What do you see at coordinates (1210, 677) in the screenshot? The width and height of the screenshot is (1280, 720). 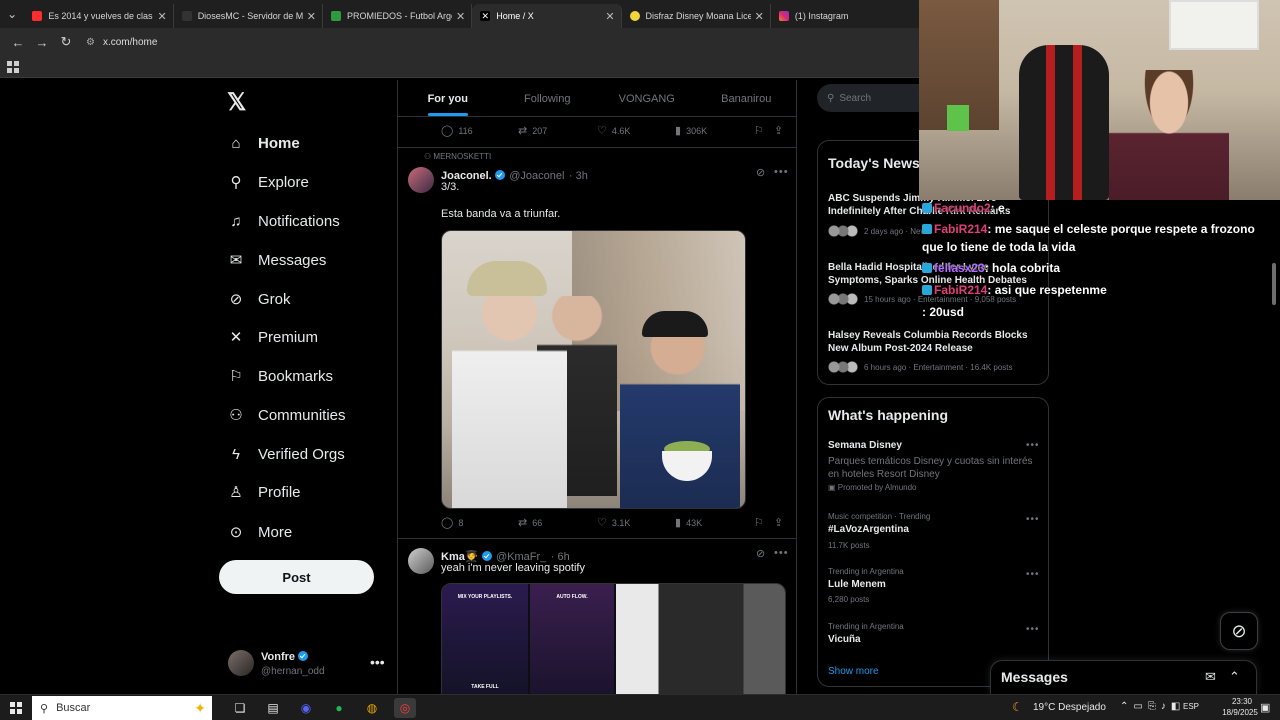 I see `new-message-icon: ✉` at bounding box center [1210, 677].